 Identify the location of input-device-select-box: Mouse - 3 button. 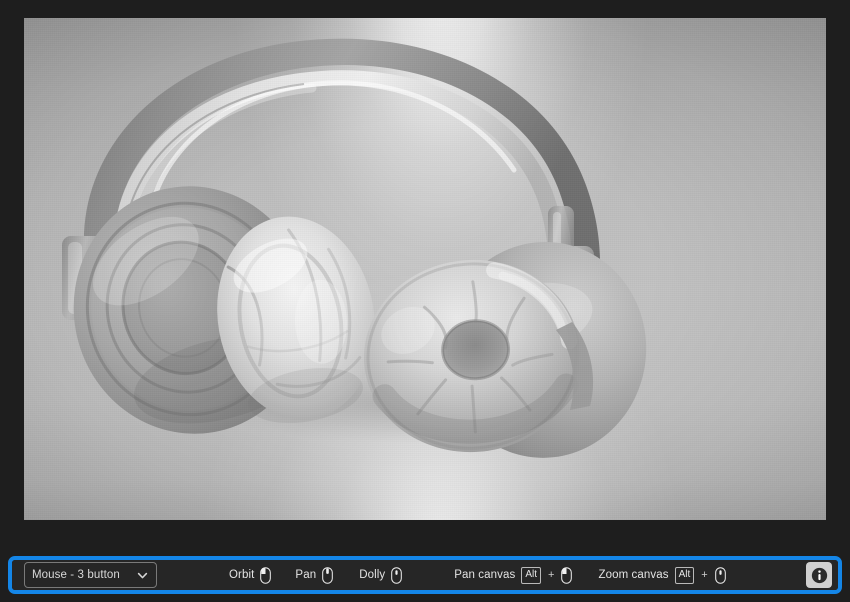
(90, 575).